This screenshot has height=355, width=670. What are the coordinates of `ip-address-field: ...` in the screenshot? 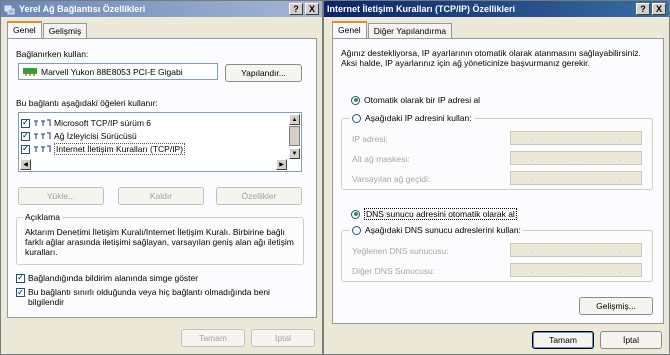 It's located at (576, 138).